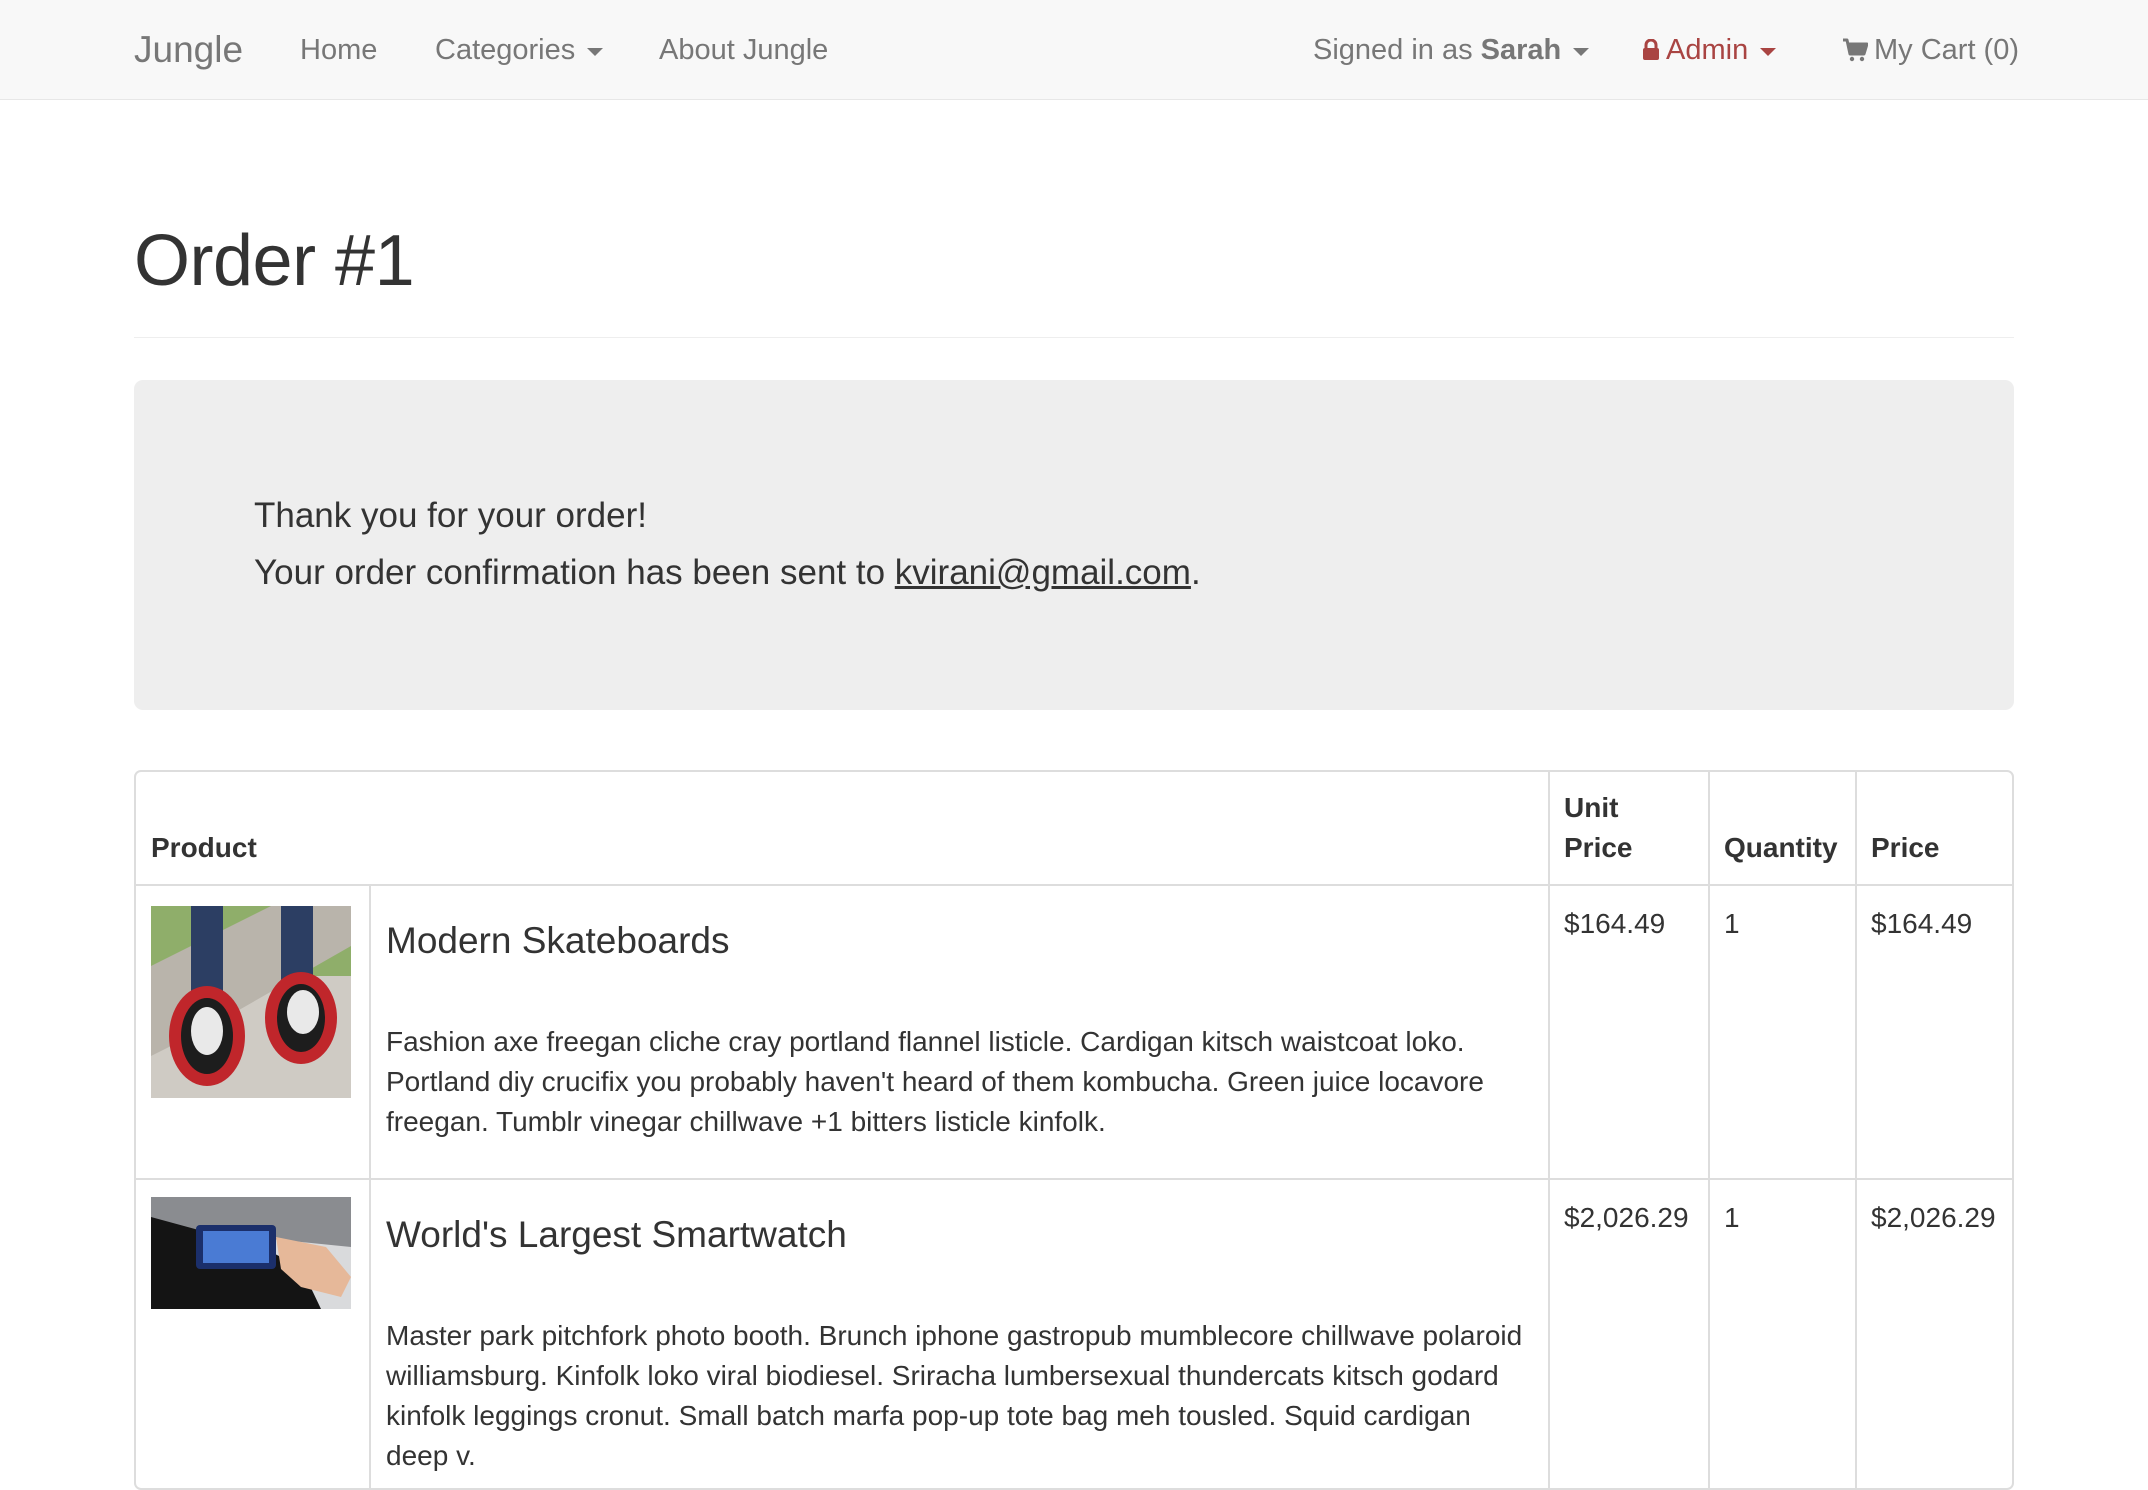 The height and width of the screenshot is (1490, 2148). Describe the element at coordinates (1074, 1179) in the screenshot. I see `row-divider` at that location.